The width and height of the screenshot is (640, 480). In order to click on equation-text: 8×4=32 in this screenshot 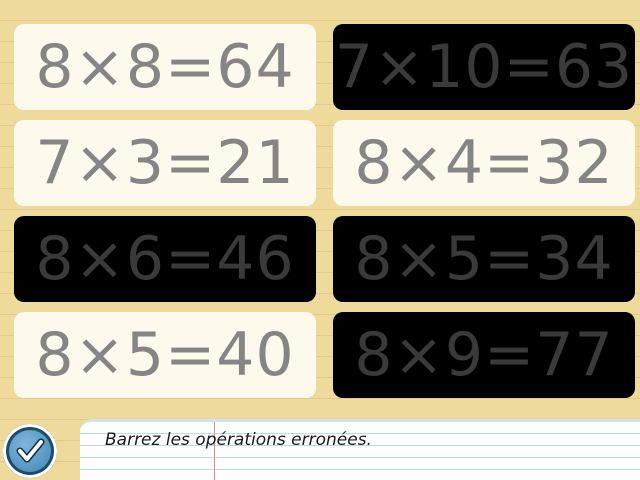, I will do `click(484, 163)`.